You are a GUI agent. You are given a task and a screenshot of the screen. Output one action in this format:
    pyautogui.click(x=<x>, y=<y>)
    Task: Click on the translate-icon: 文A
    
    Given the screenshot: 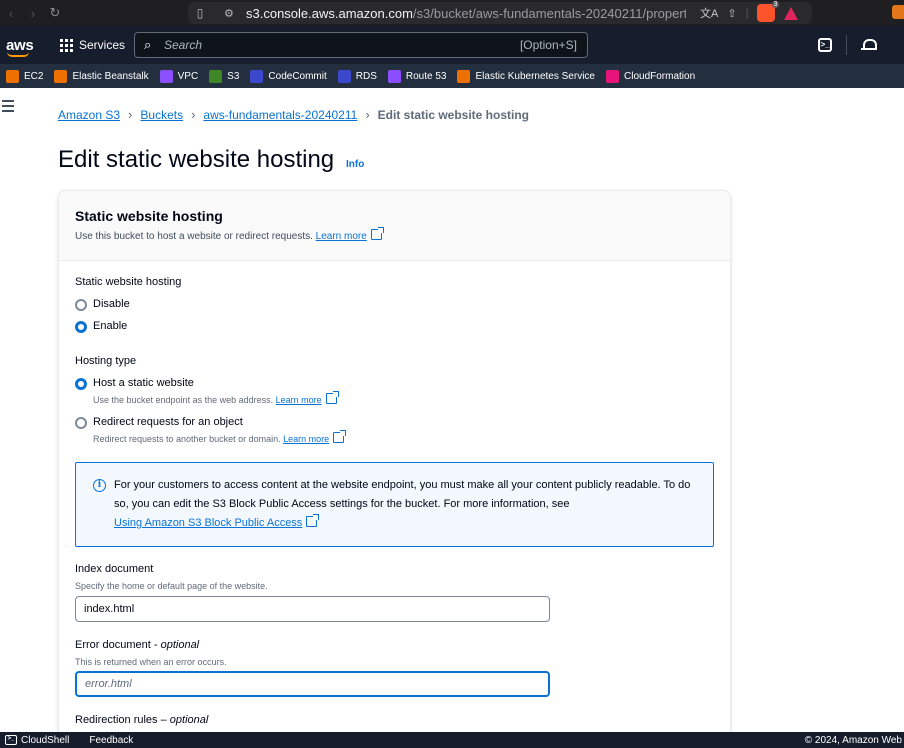 What is the action you would take?
    pyautogui.click(x=709, y=13)
    